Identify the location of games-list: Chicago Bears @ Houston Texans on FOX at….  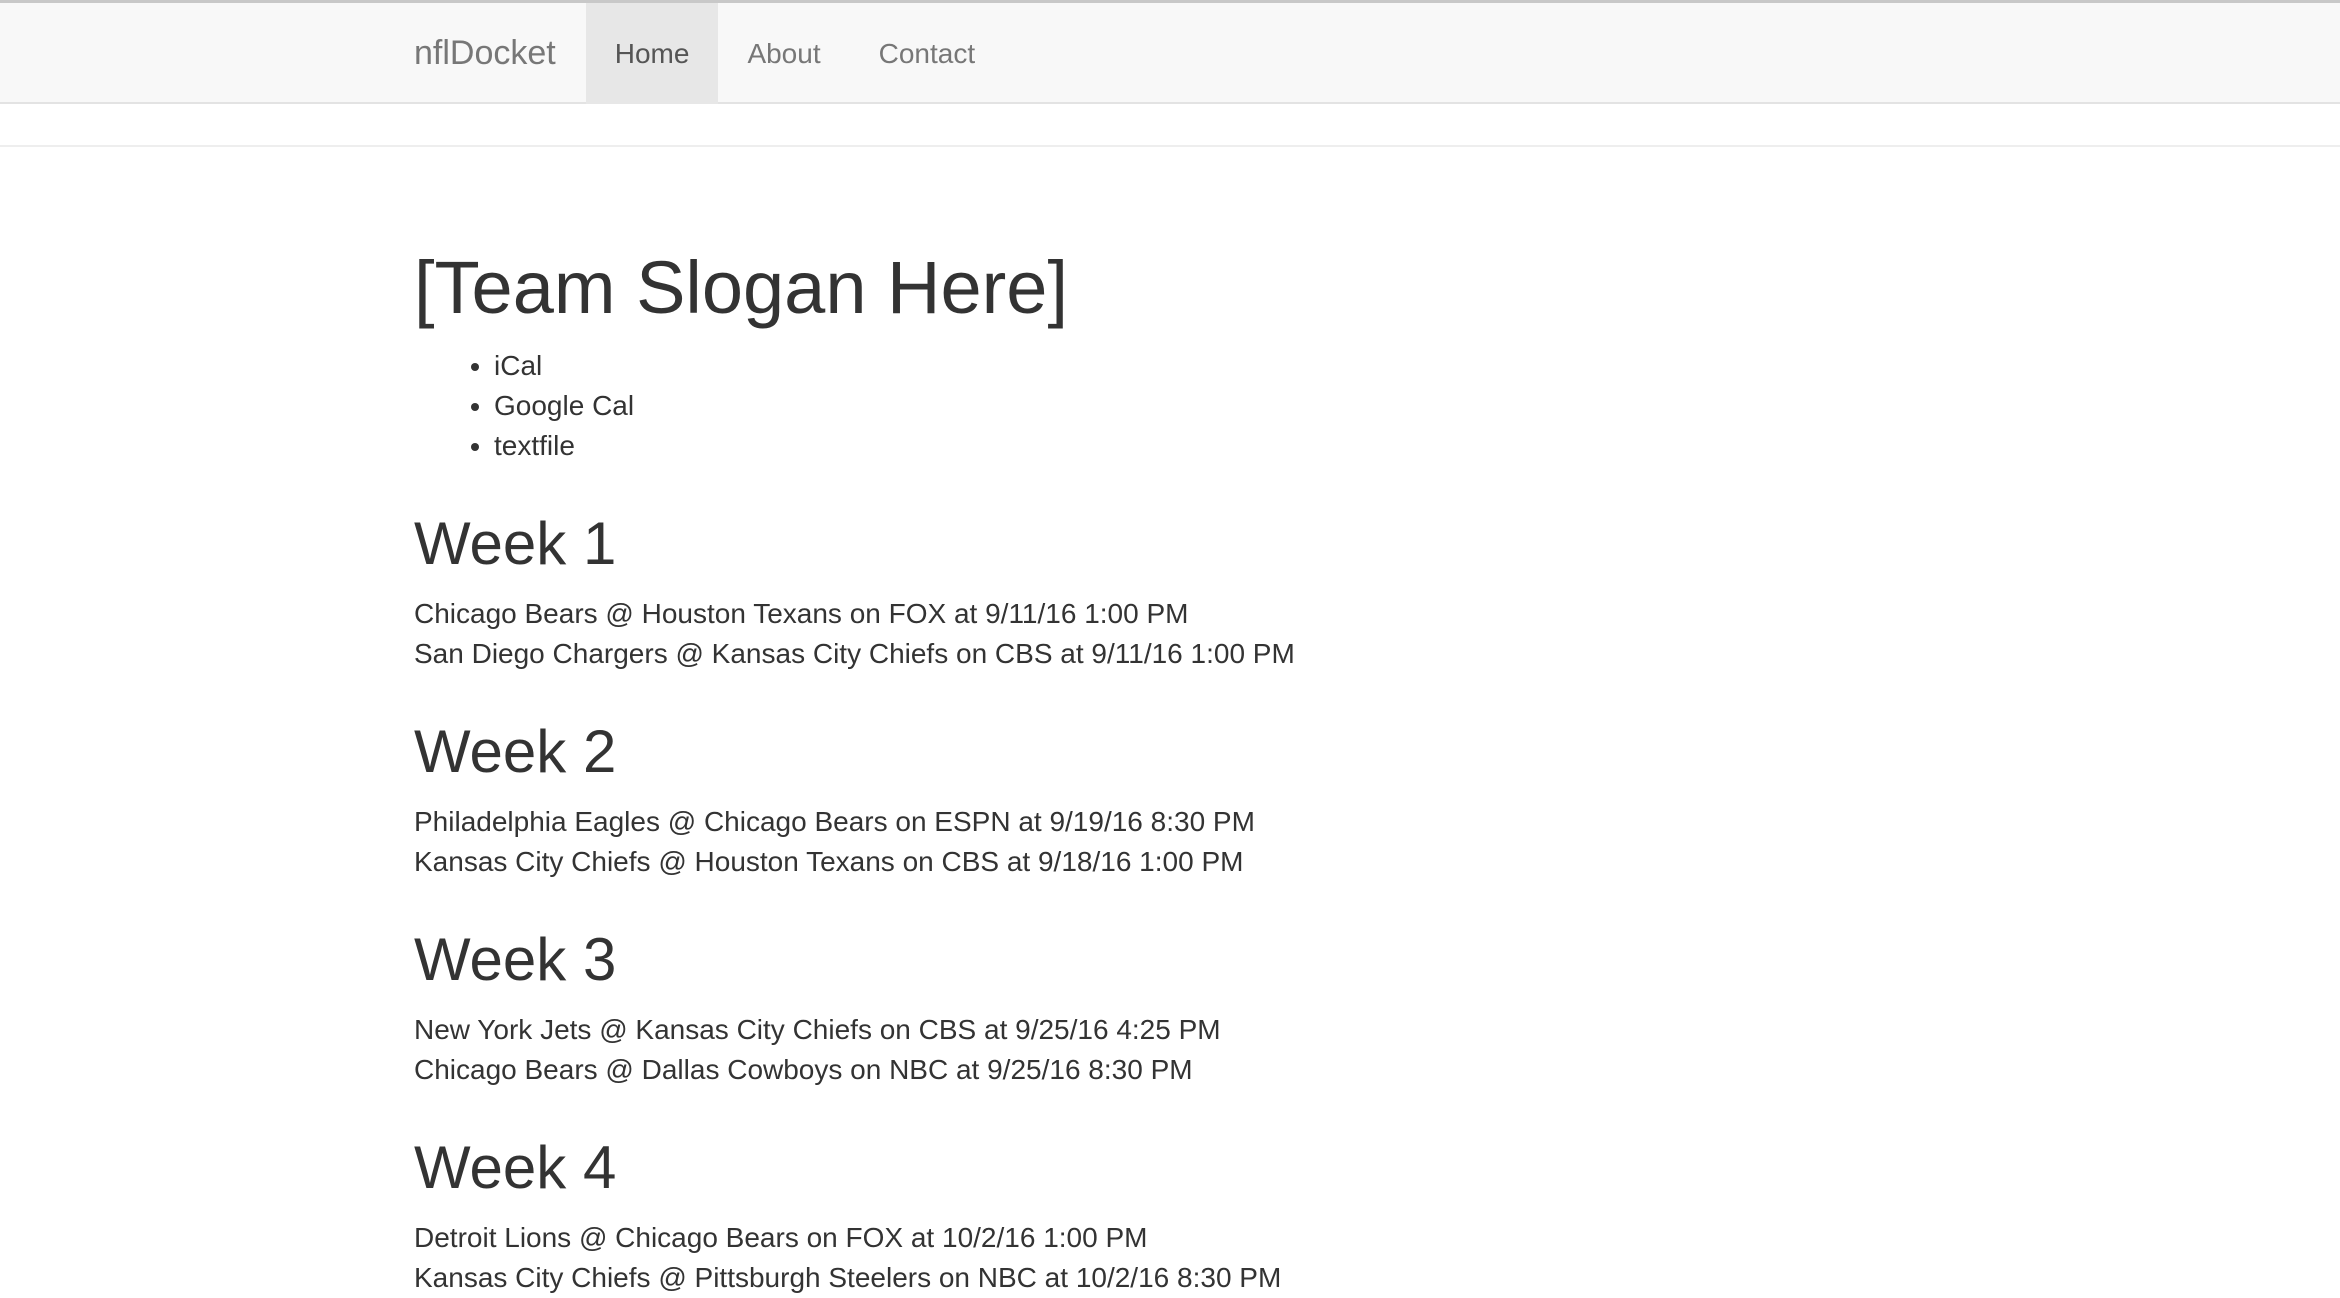
(1170, 634).